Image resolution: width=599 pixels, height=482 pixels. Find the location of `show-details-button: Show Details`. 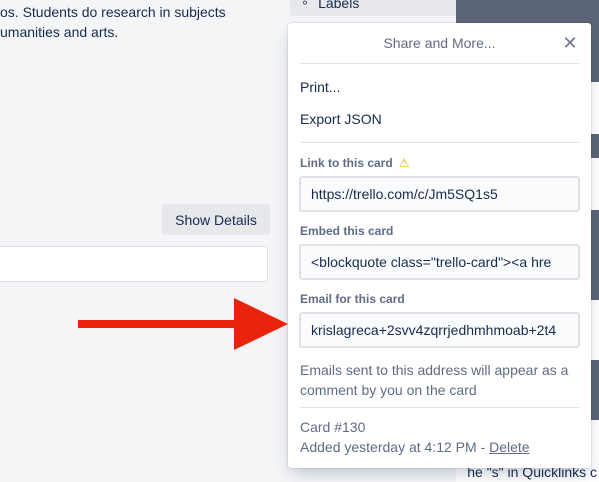

show-details-button: Show Details is located at coordinates (216, 219).